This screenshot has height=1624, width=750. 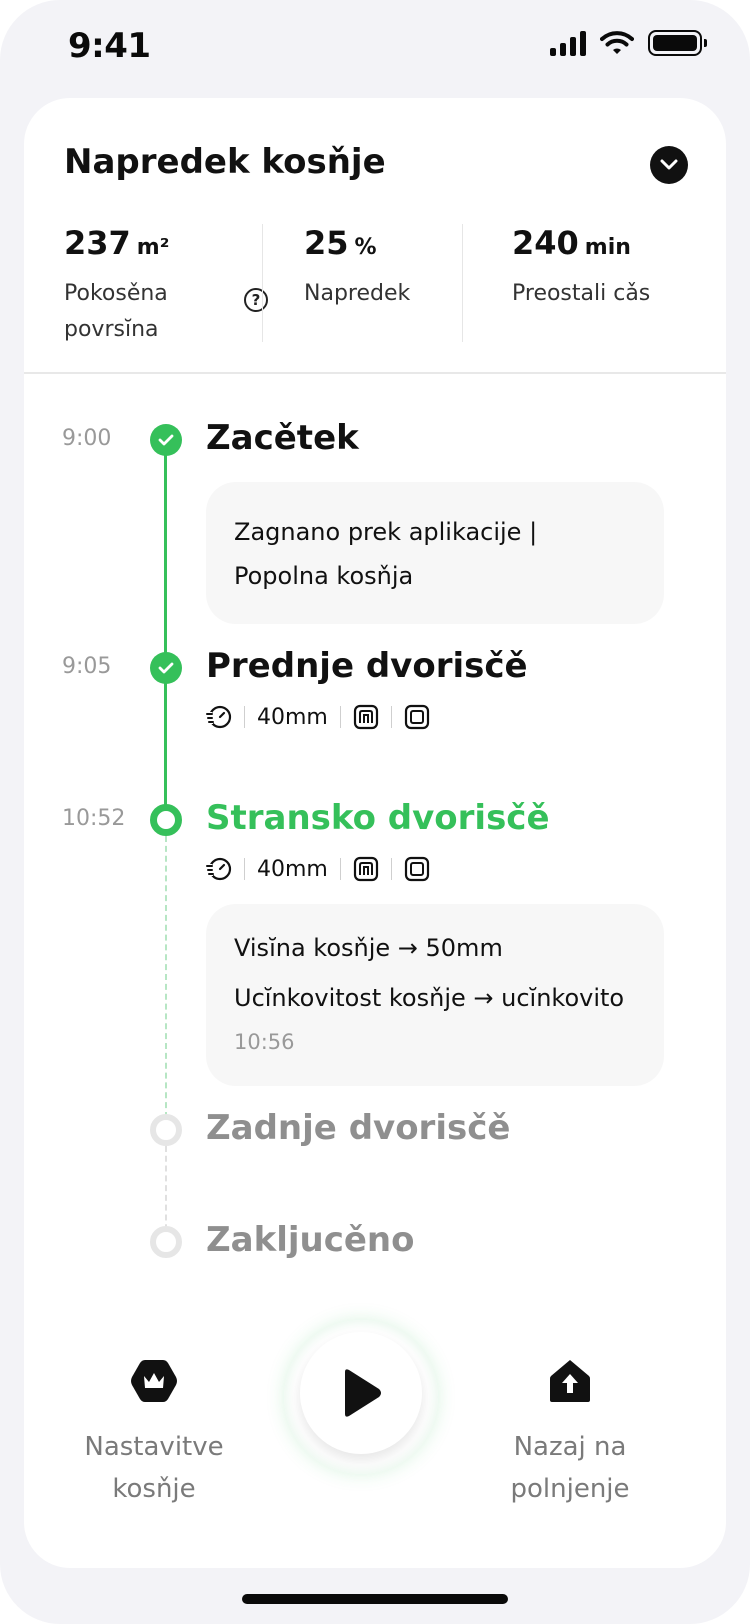 I want to click on current-step-indicator, so click(x=166, y=820).